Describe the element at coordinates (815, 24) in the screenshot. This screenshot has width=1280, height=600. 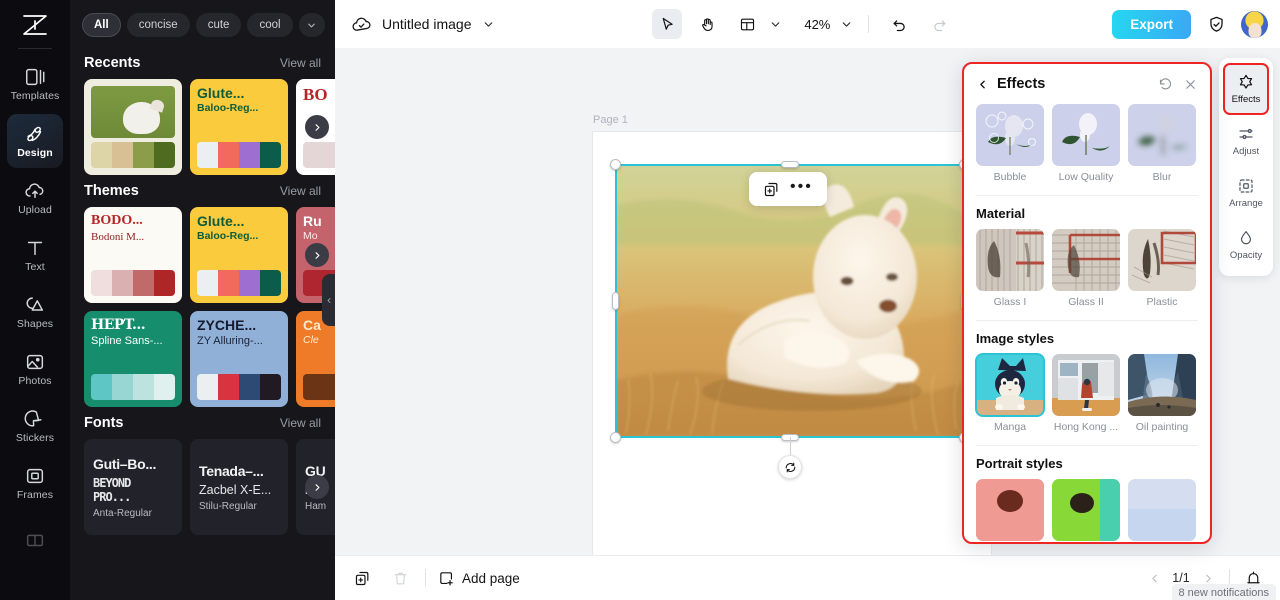
I see `zoom-level: 42%` at that location.